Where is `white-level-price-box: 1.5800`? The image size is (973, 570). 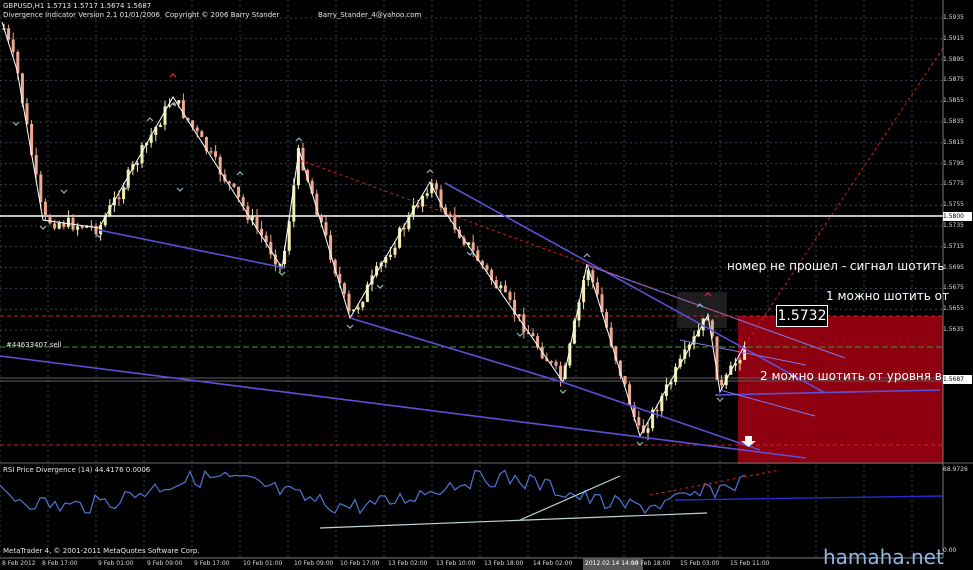
white-level-price-box: 1.5800 is located at coordinates (957, 216).